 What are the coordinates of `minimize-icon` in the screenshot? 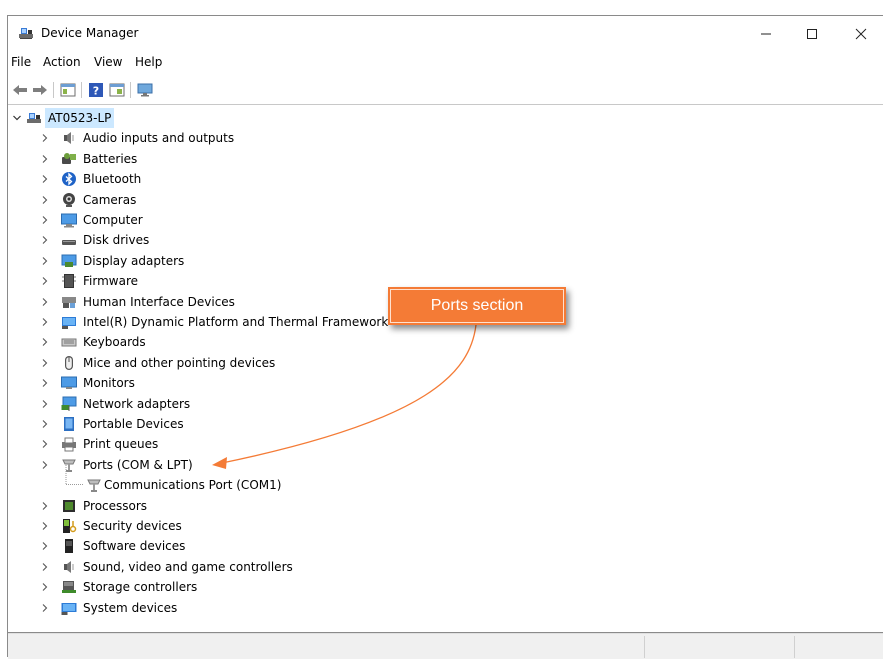 It's located at (766, 34).